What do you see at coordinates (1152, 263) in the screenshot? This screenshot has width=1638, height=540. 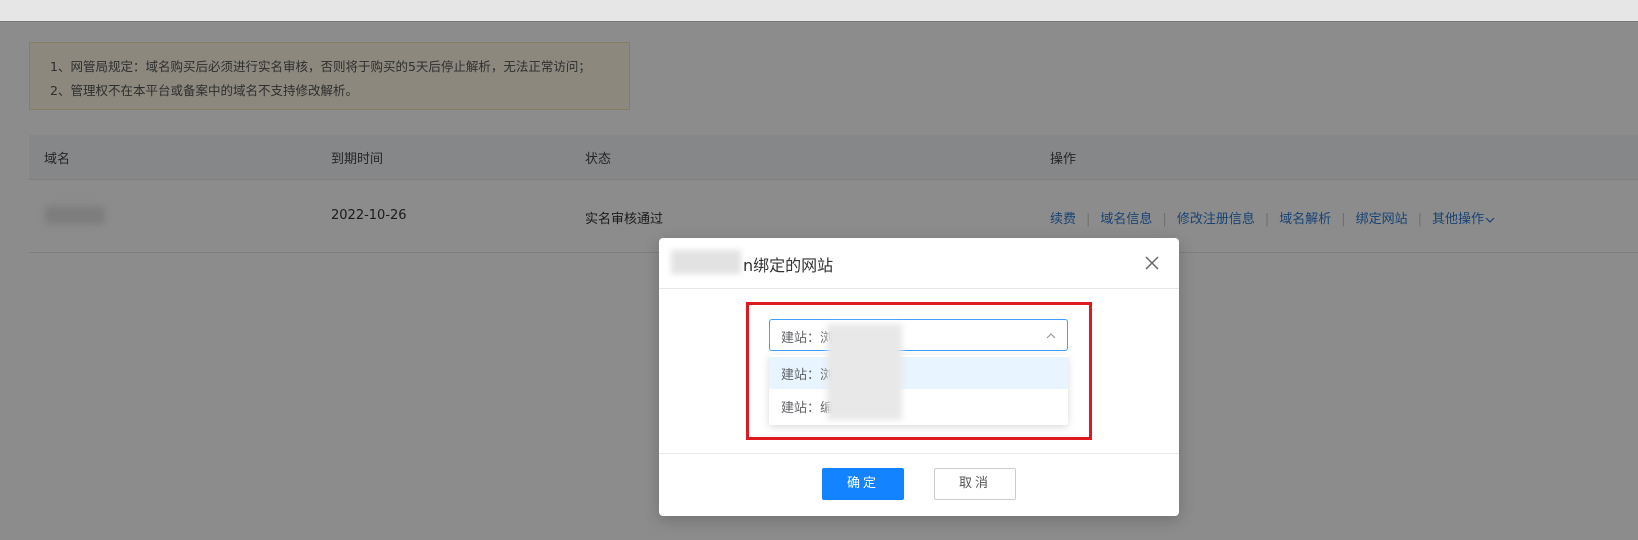 I see `close-icon` at bounding box center [1152, 263].